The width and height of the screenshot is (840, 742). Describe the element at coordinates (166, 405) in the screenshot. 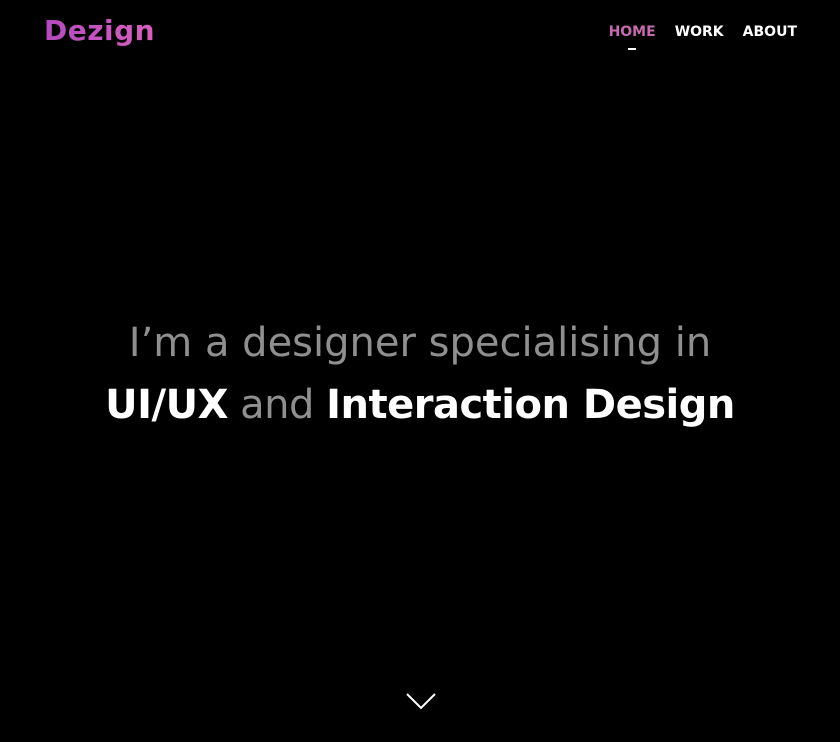

I see `specialty-uiux: UI/UX` at that location.